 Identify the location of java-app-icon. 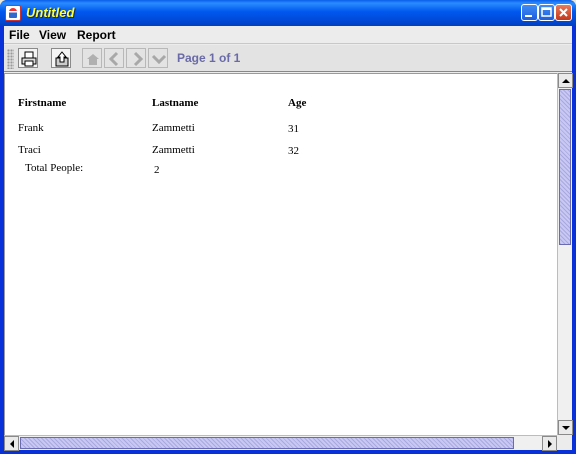
(13, 13).